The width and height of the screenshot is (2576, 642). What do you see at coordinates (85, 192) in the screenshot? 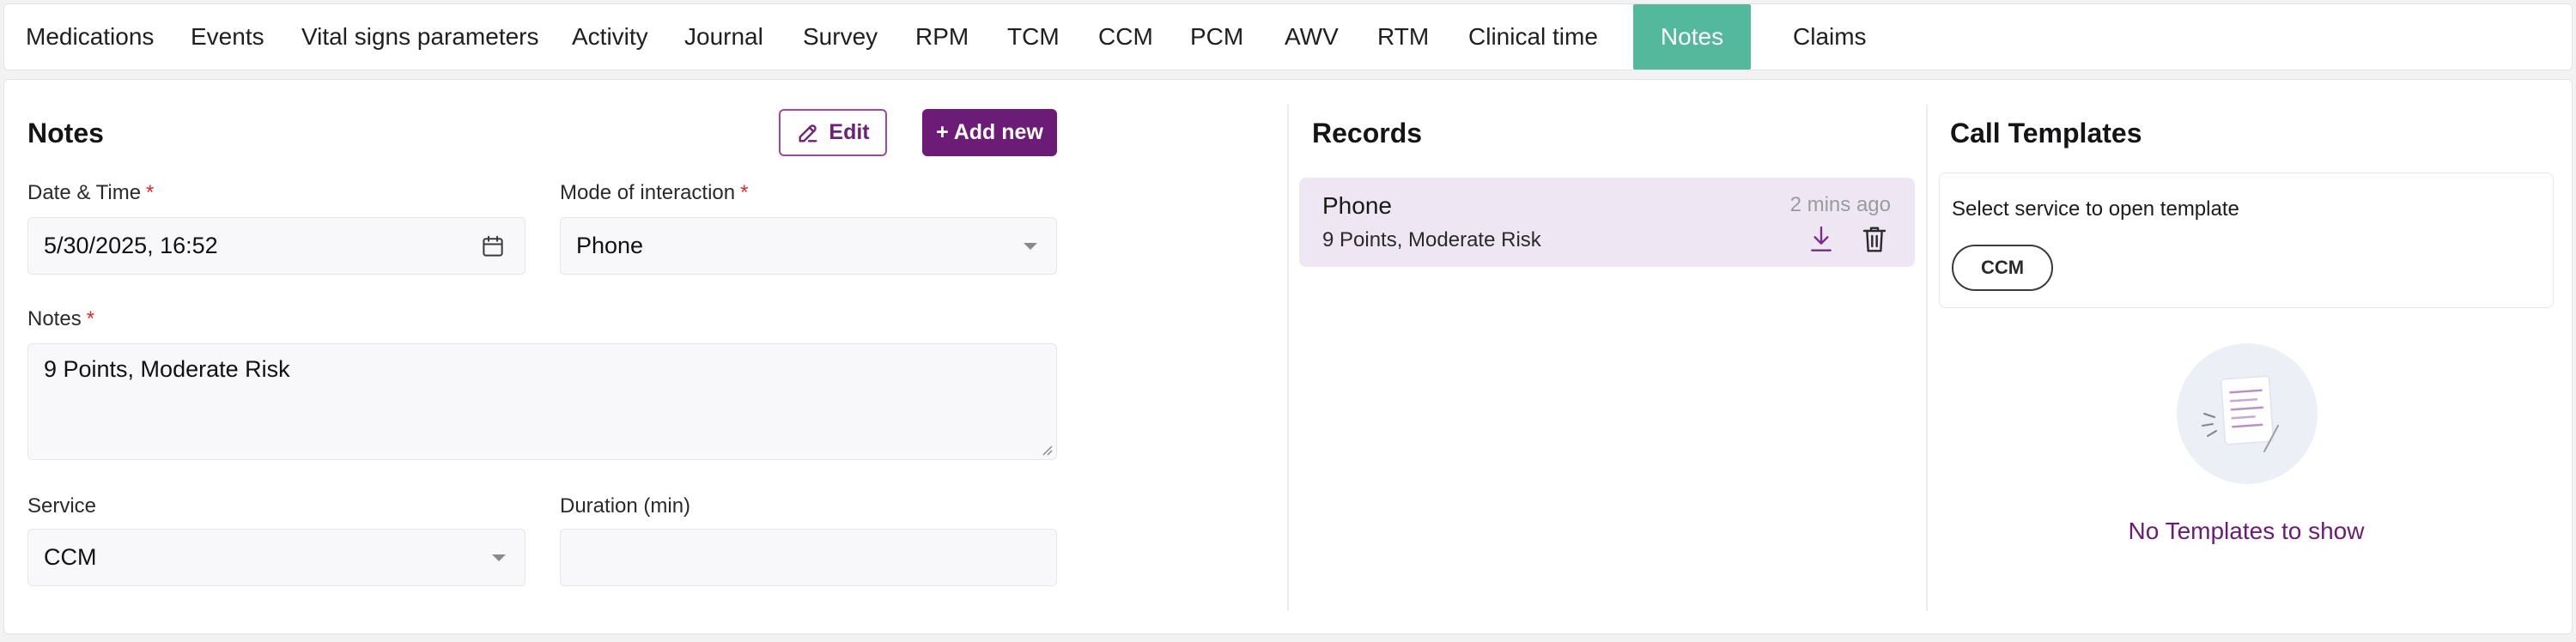
I see `date-time-label-text: Date & Time` at bounding box center [85, 192].